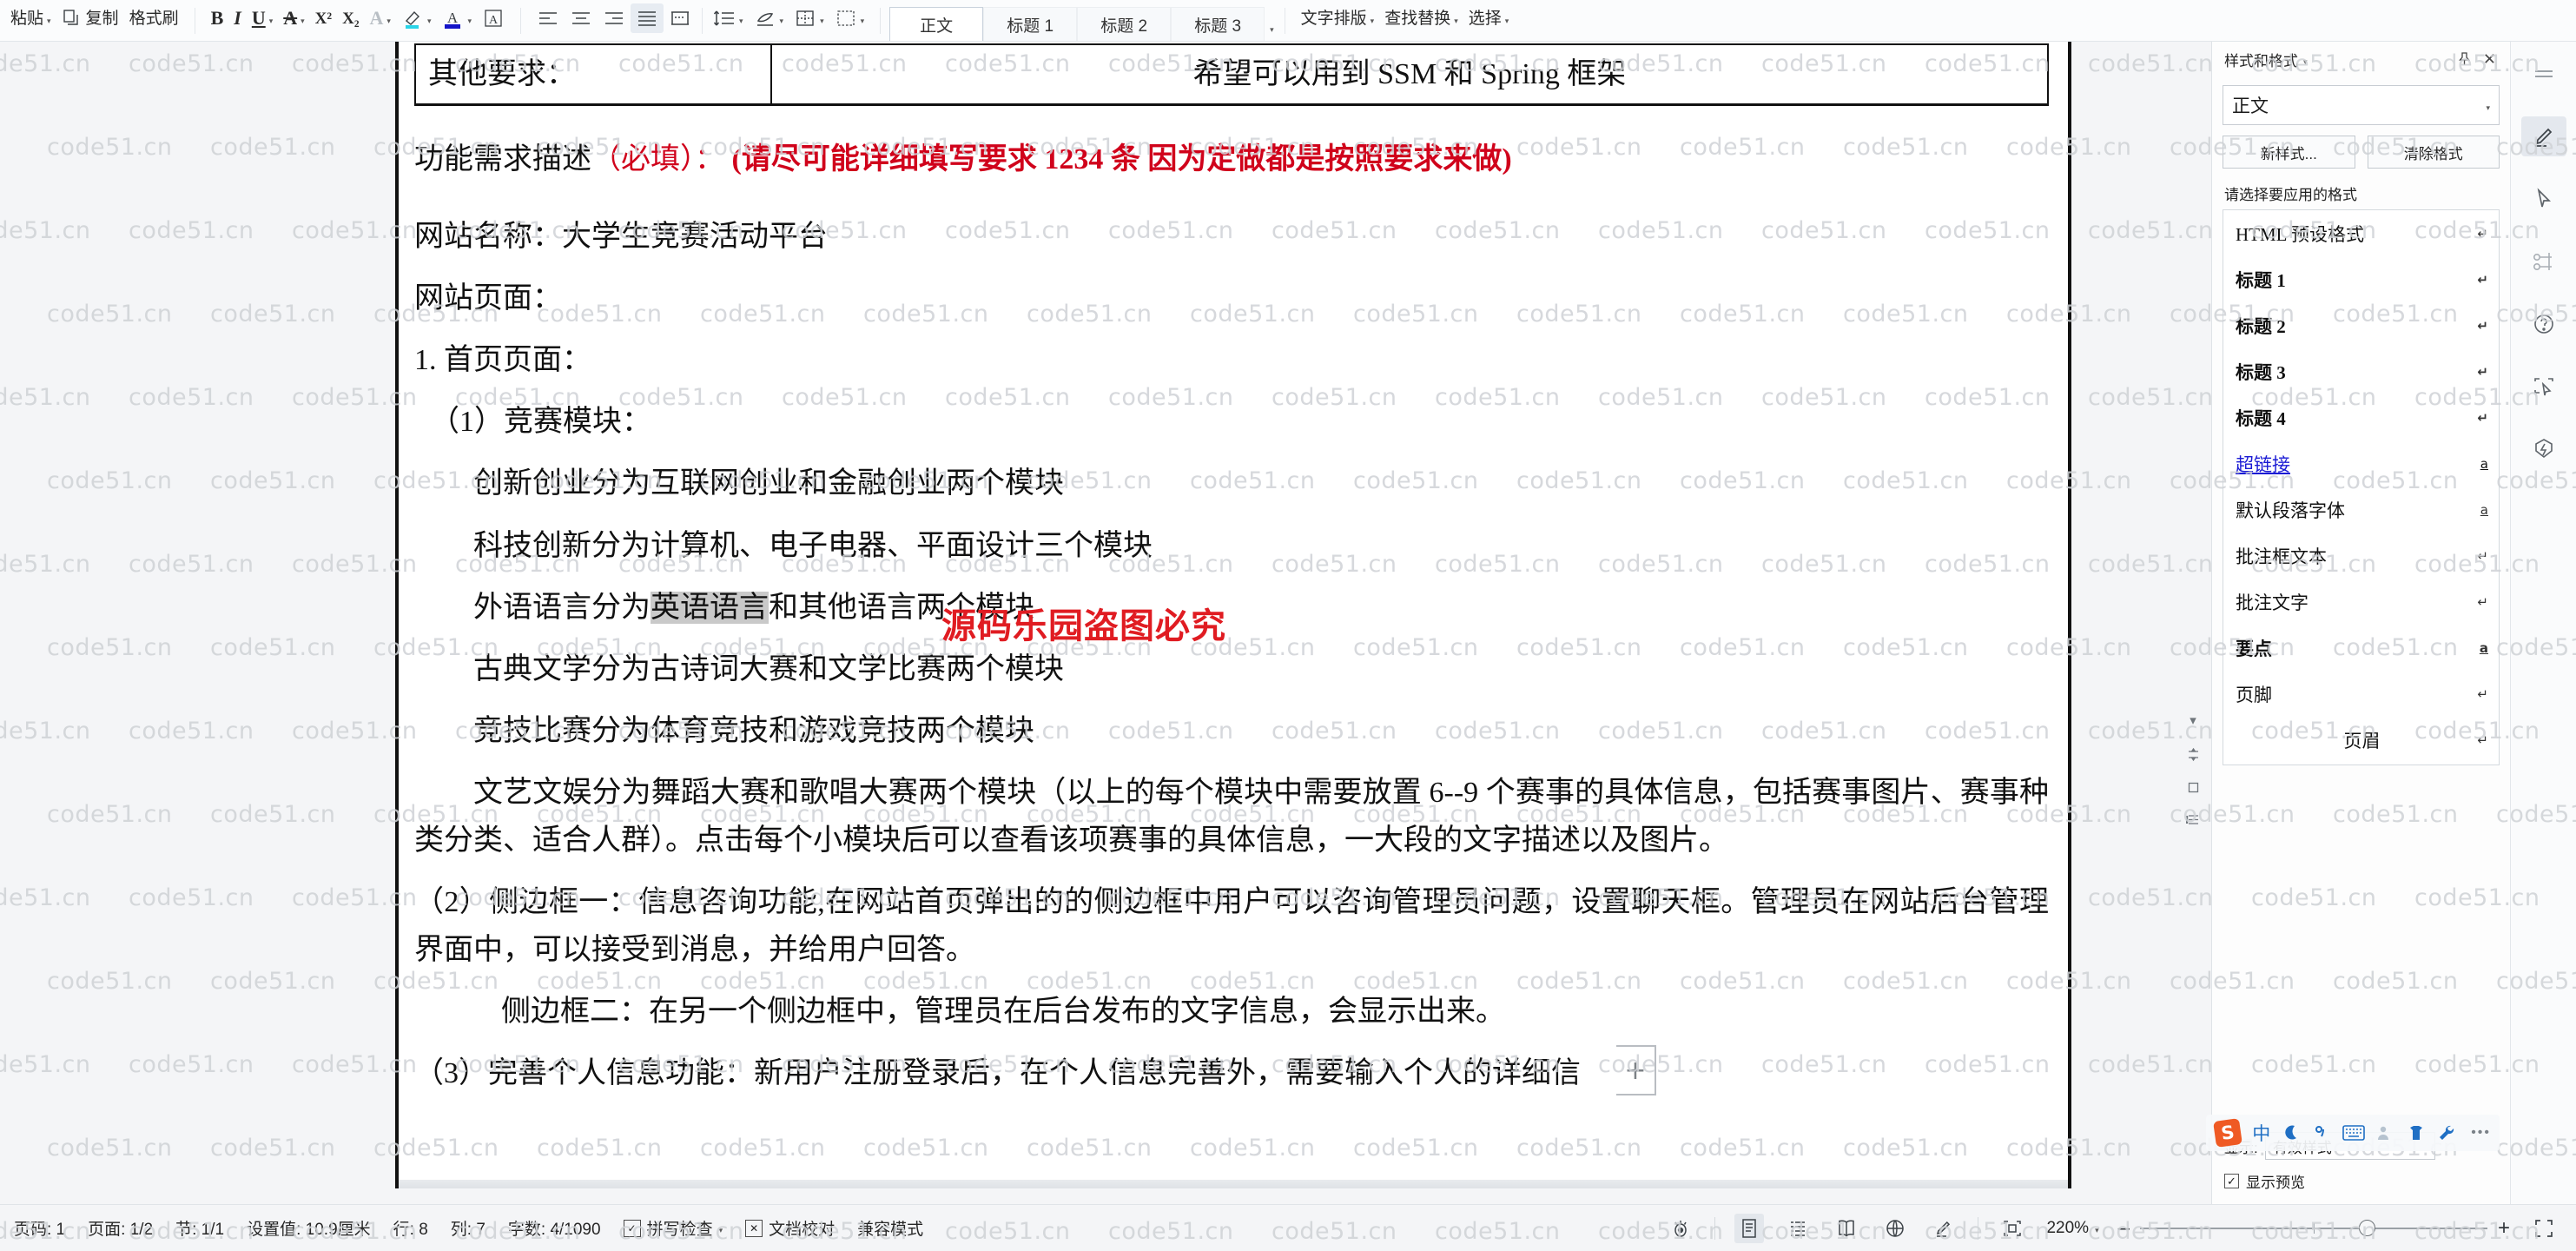 The width and height of the screenshot is (2576, 1251). I want to click on zoom-out-button: –, so click(2124, 1228).